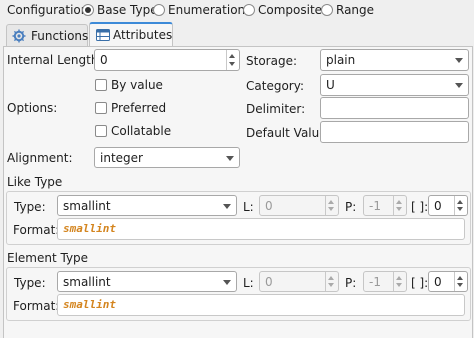 The height and width of the screenshot is (338, 474). I want to click on element-type-l-value: 0, so click(269, 282).